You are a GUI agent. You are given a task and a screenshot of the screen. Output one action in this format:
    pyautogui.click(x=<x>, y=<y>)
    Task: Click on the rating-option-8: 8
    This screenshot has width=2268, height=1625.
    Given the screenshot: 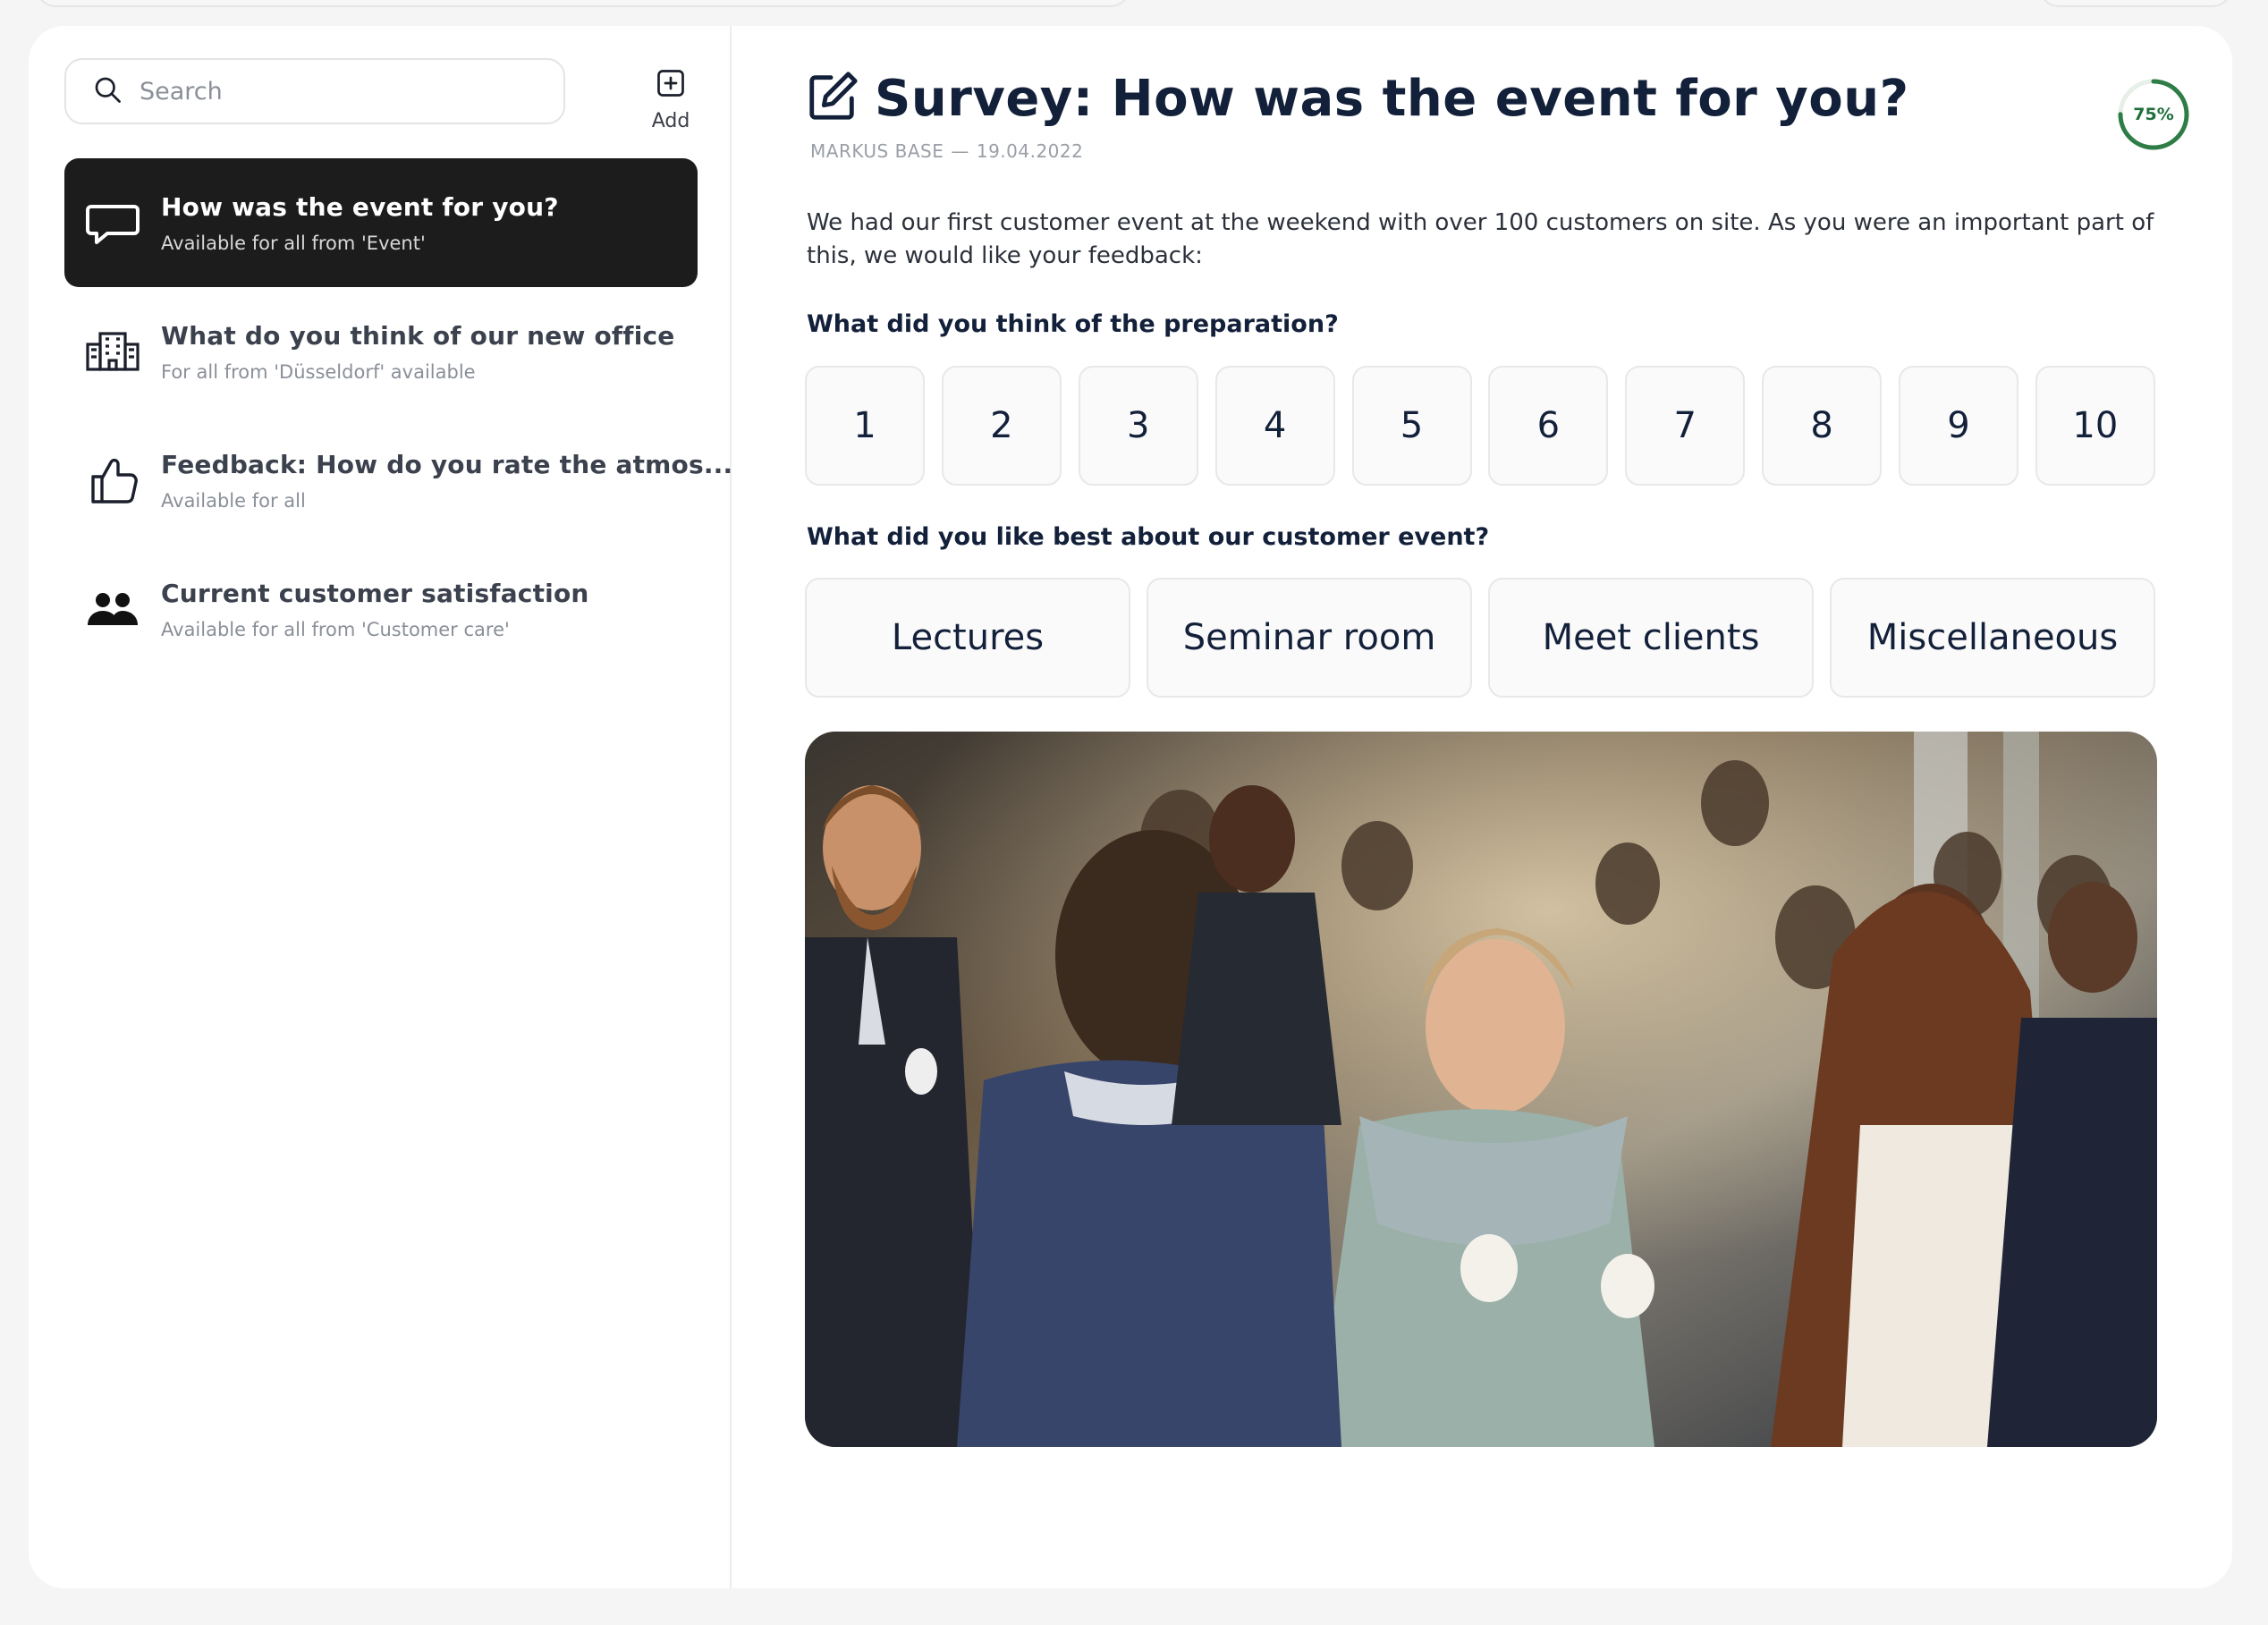 What is the action you would take?
    pyautogui.click(x=1822, y=426)
    